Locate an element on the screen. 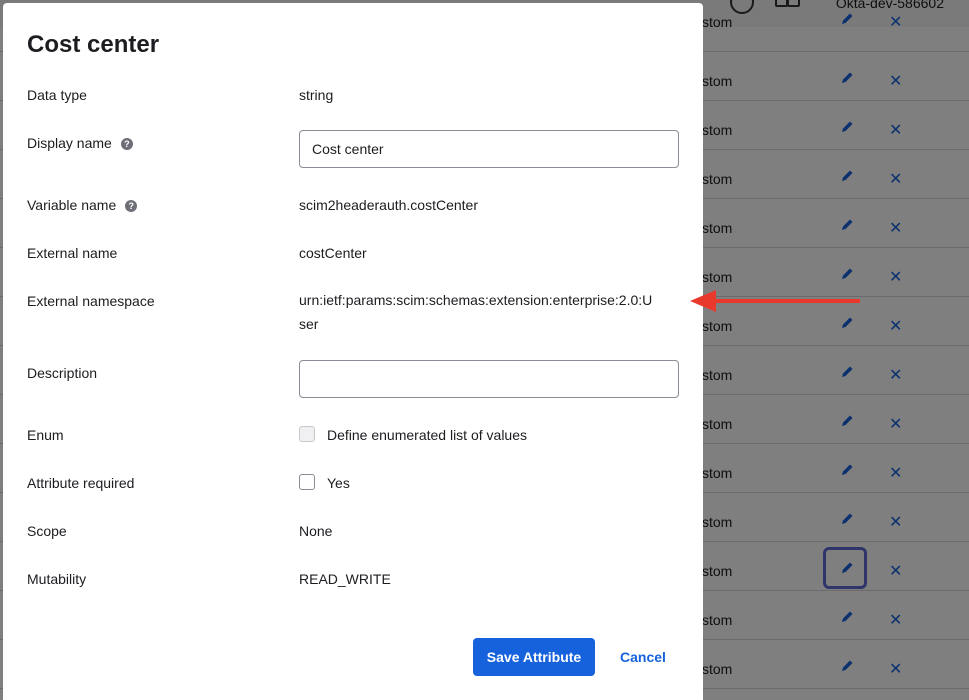 This screenshot has height=700, width=969. variable-name-label-text: Variable name is located at coordinates (72, 205).